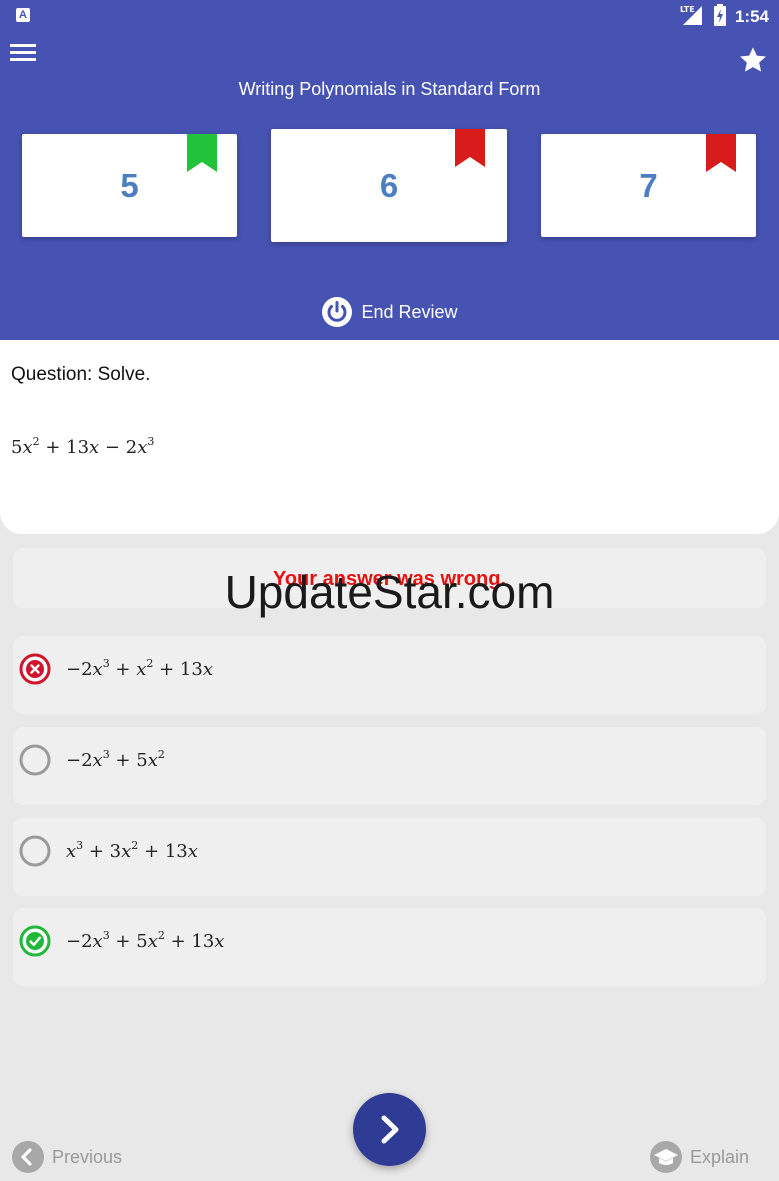 The height and width of the screenshot is (1181, 779). Describe the element at coordinates (35, 669) in the screenshot. I see `wrong-answer-icon` at that location.